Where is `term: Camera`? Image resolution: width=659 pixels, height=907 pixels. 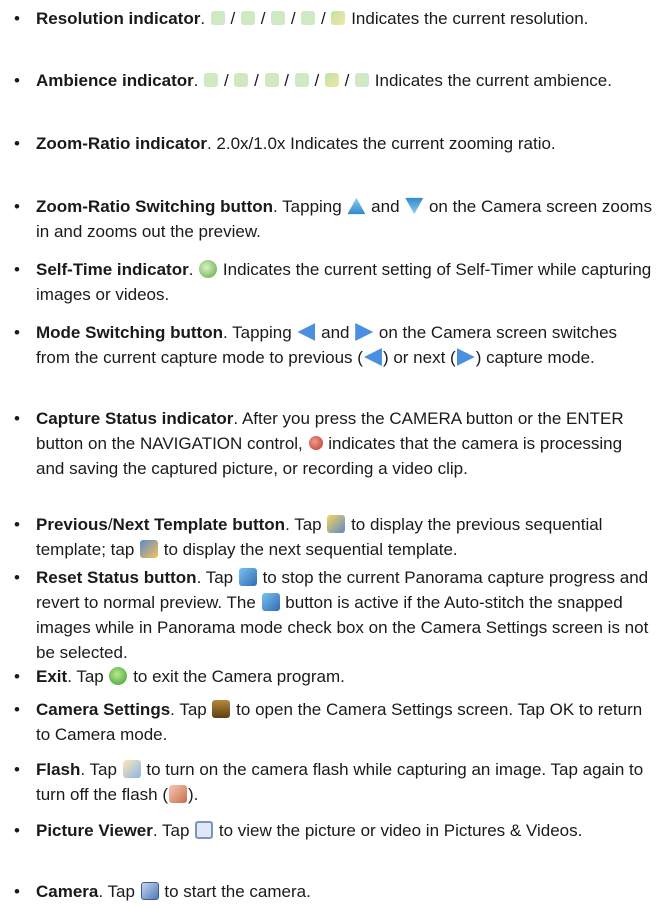 term: Camera is located at coordinates (67, 891).